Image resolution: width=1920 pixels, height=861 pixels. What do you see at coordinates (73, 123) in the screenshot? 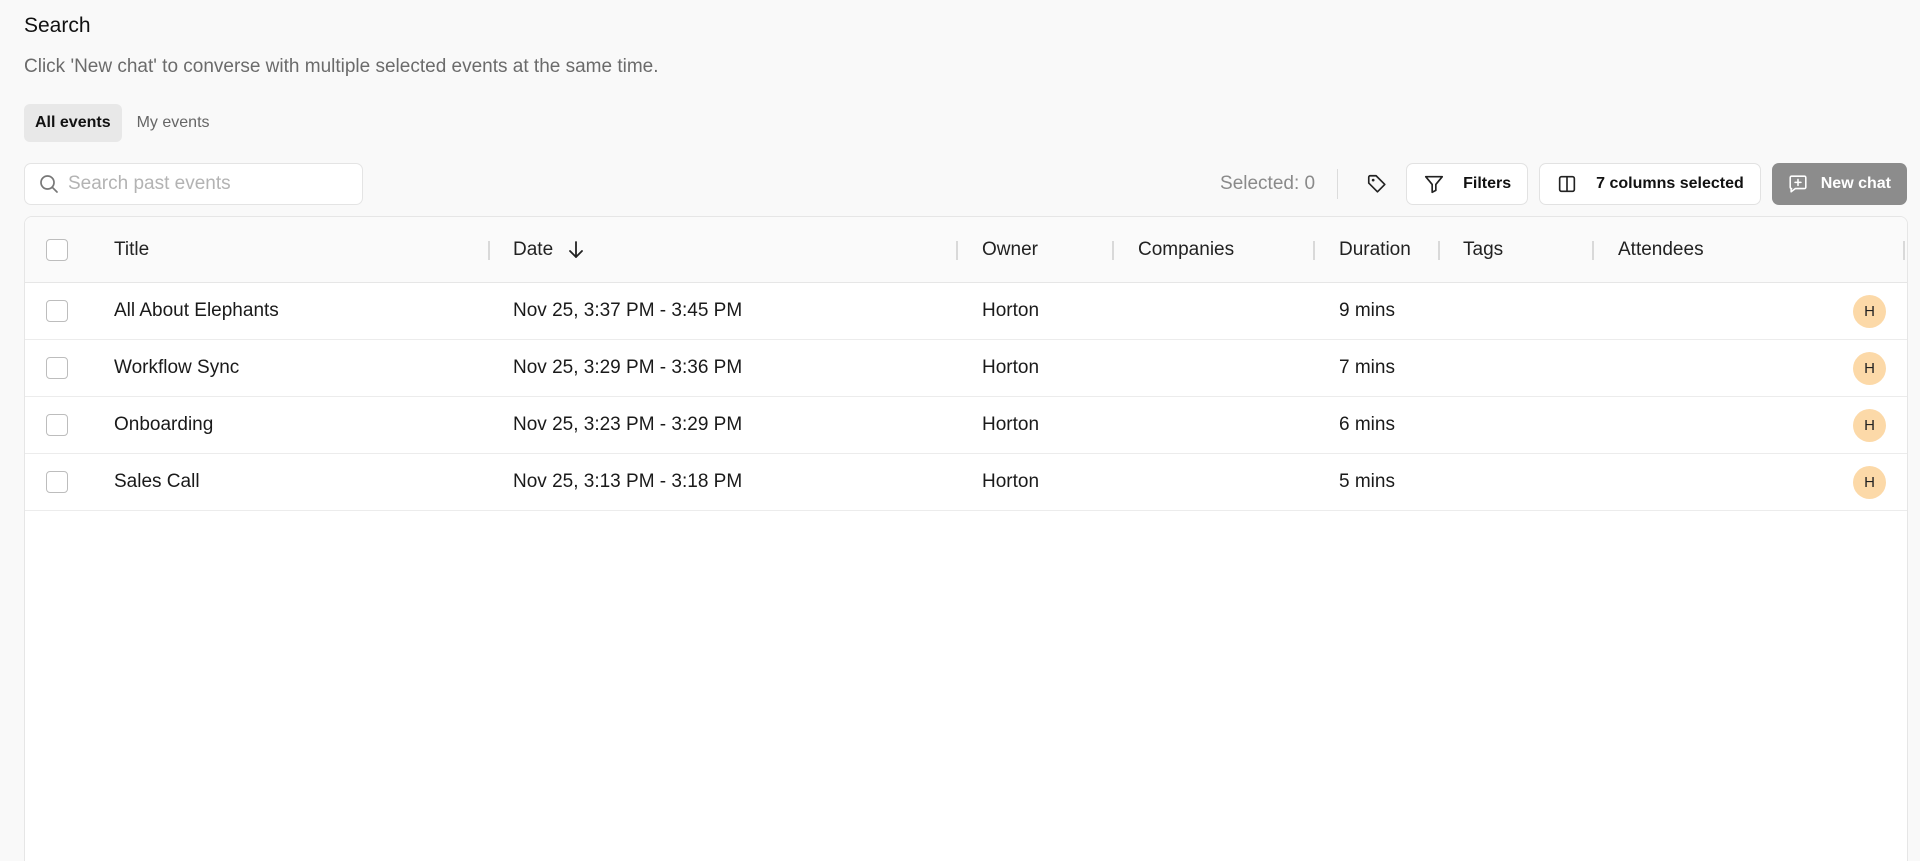
I see `tab-all-events: All events` at bounding box center [73, 123].